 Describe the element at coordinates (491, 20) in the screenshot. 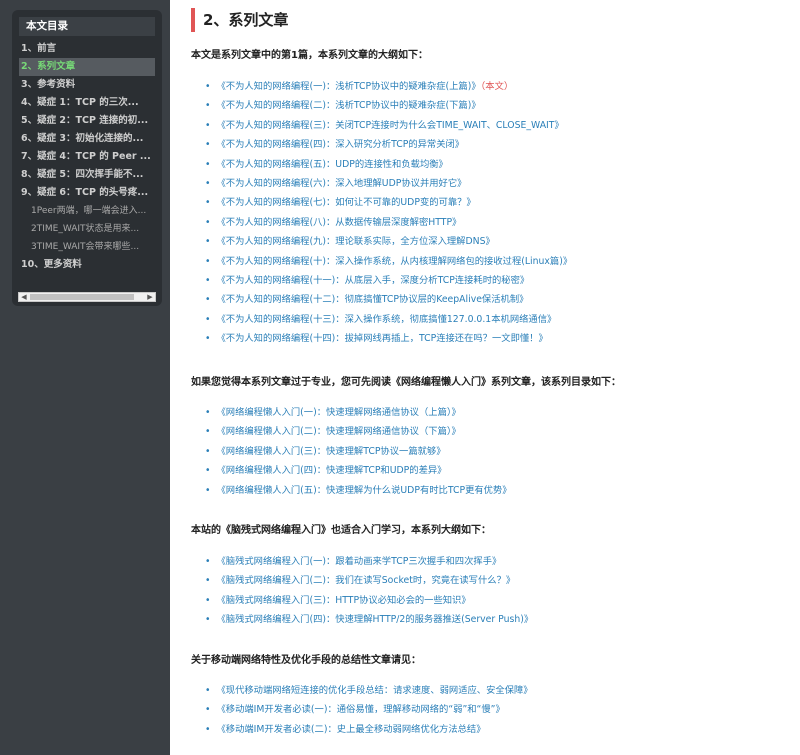

I see `section-heading: 2、系列文章` at that location.